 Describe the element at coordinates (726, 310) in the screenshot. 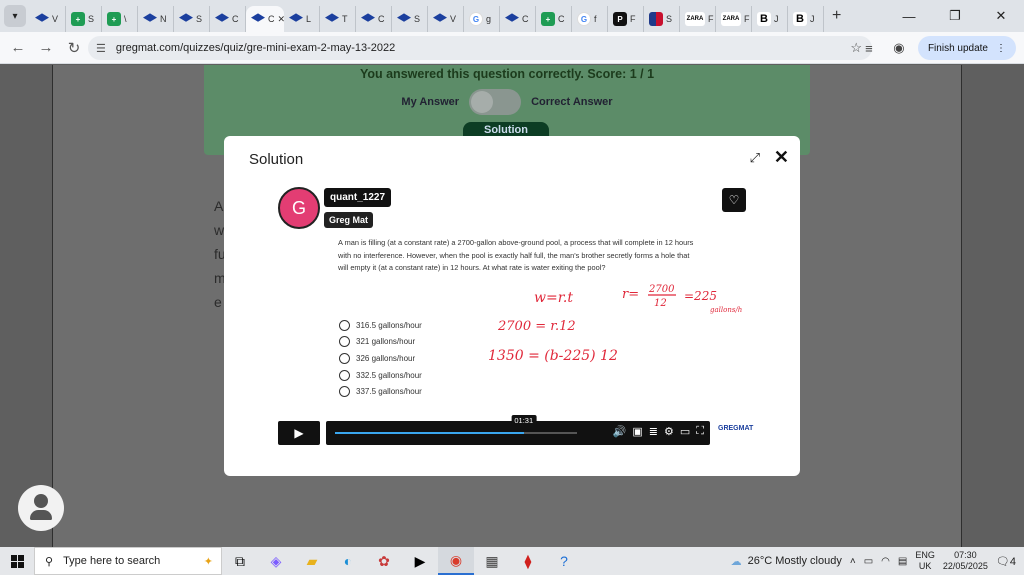

I see `hw-line2-unit: gallons/h` at that location.